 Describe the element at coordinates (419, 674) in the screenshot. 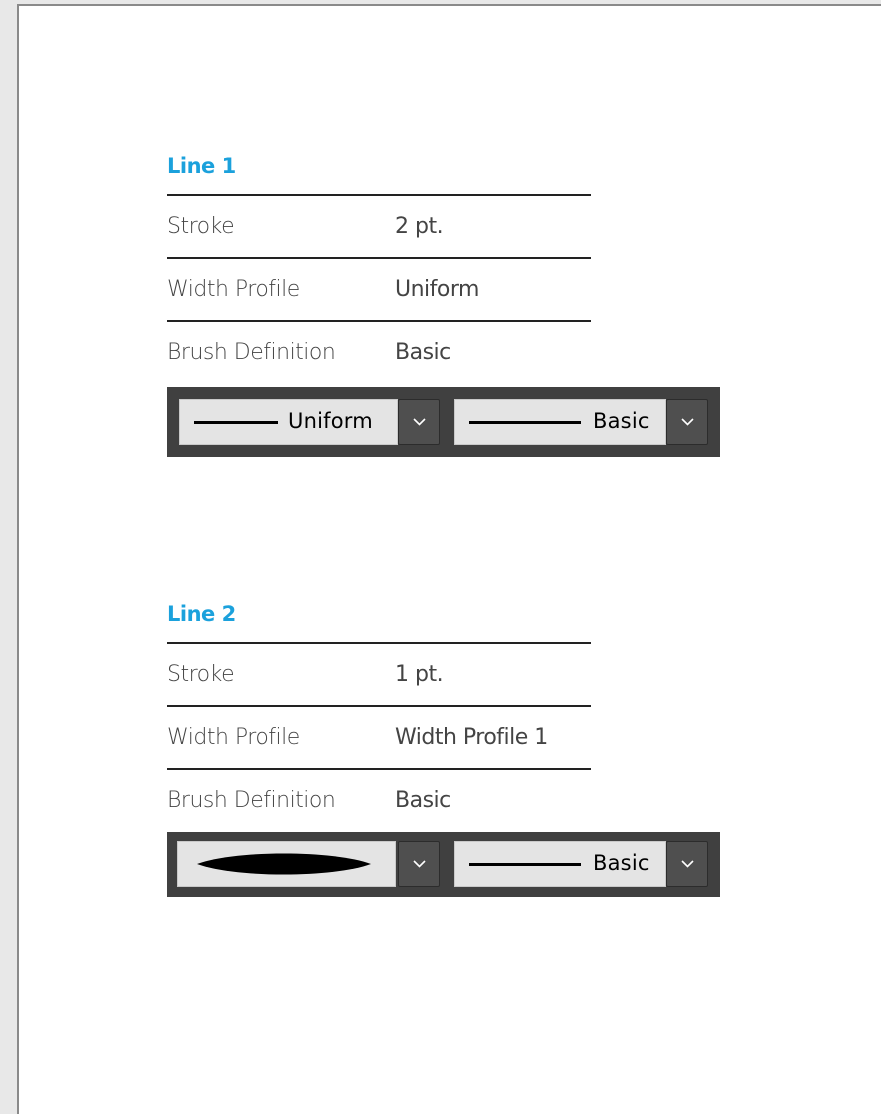

I see `property-value: 1 pt.` at that location.